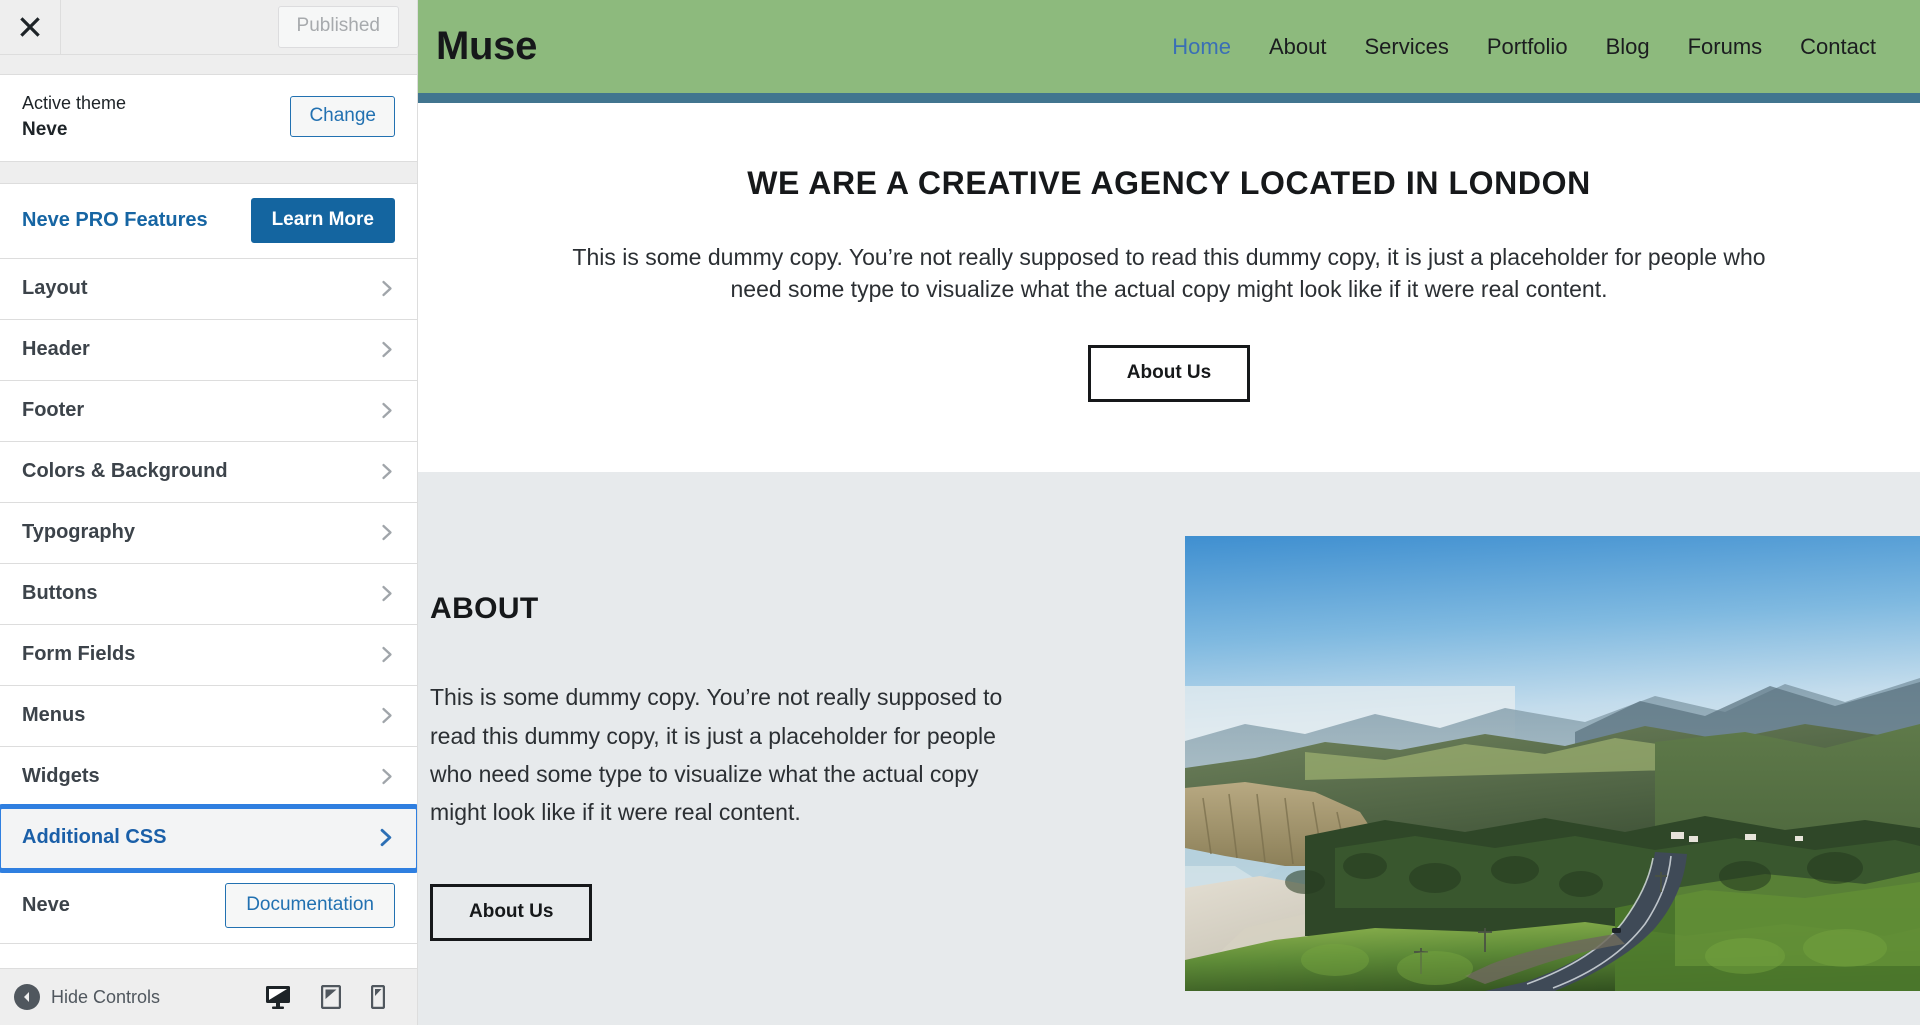  What do you see at coordinates (208, 65) in the screenshot?
I see `topbar-divider-strip` at bounding box center [208, 65].